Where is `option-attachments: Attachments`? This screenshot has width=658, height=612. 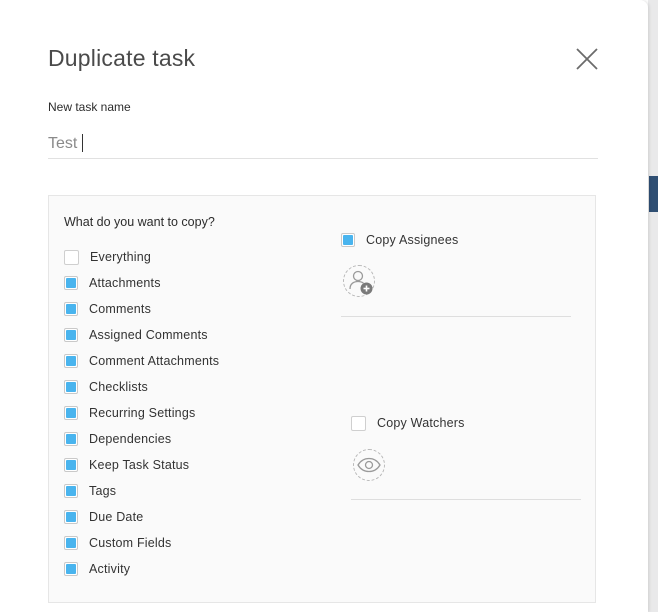 option-attachments: Attachments is located at coordinates (112, 283).